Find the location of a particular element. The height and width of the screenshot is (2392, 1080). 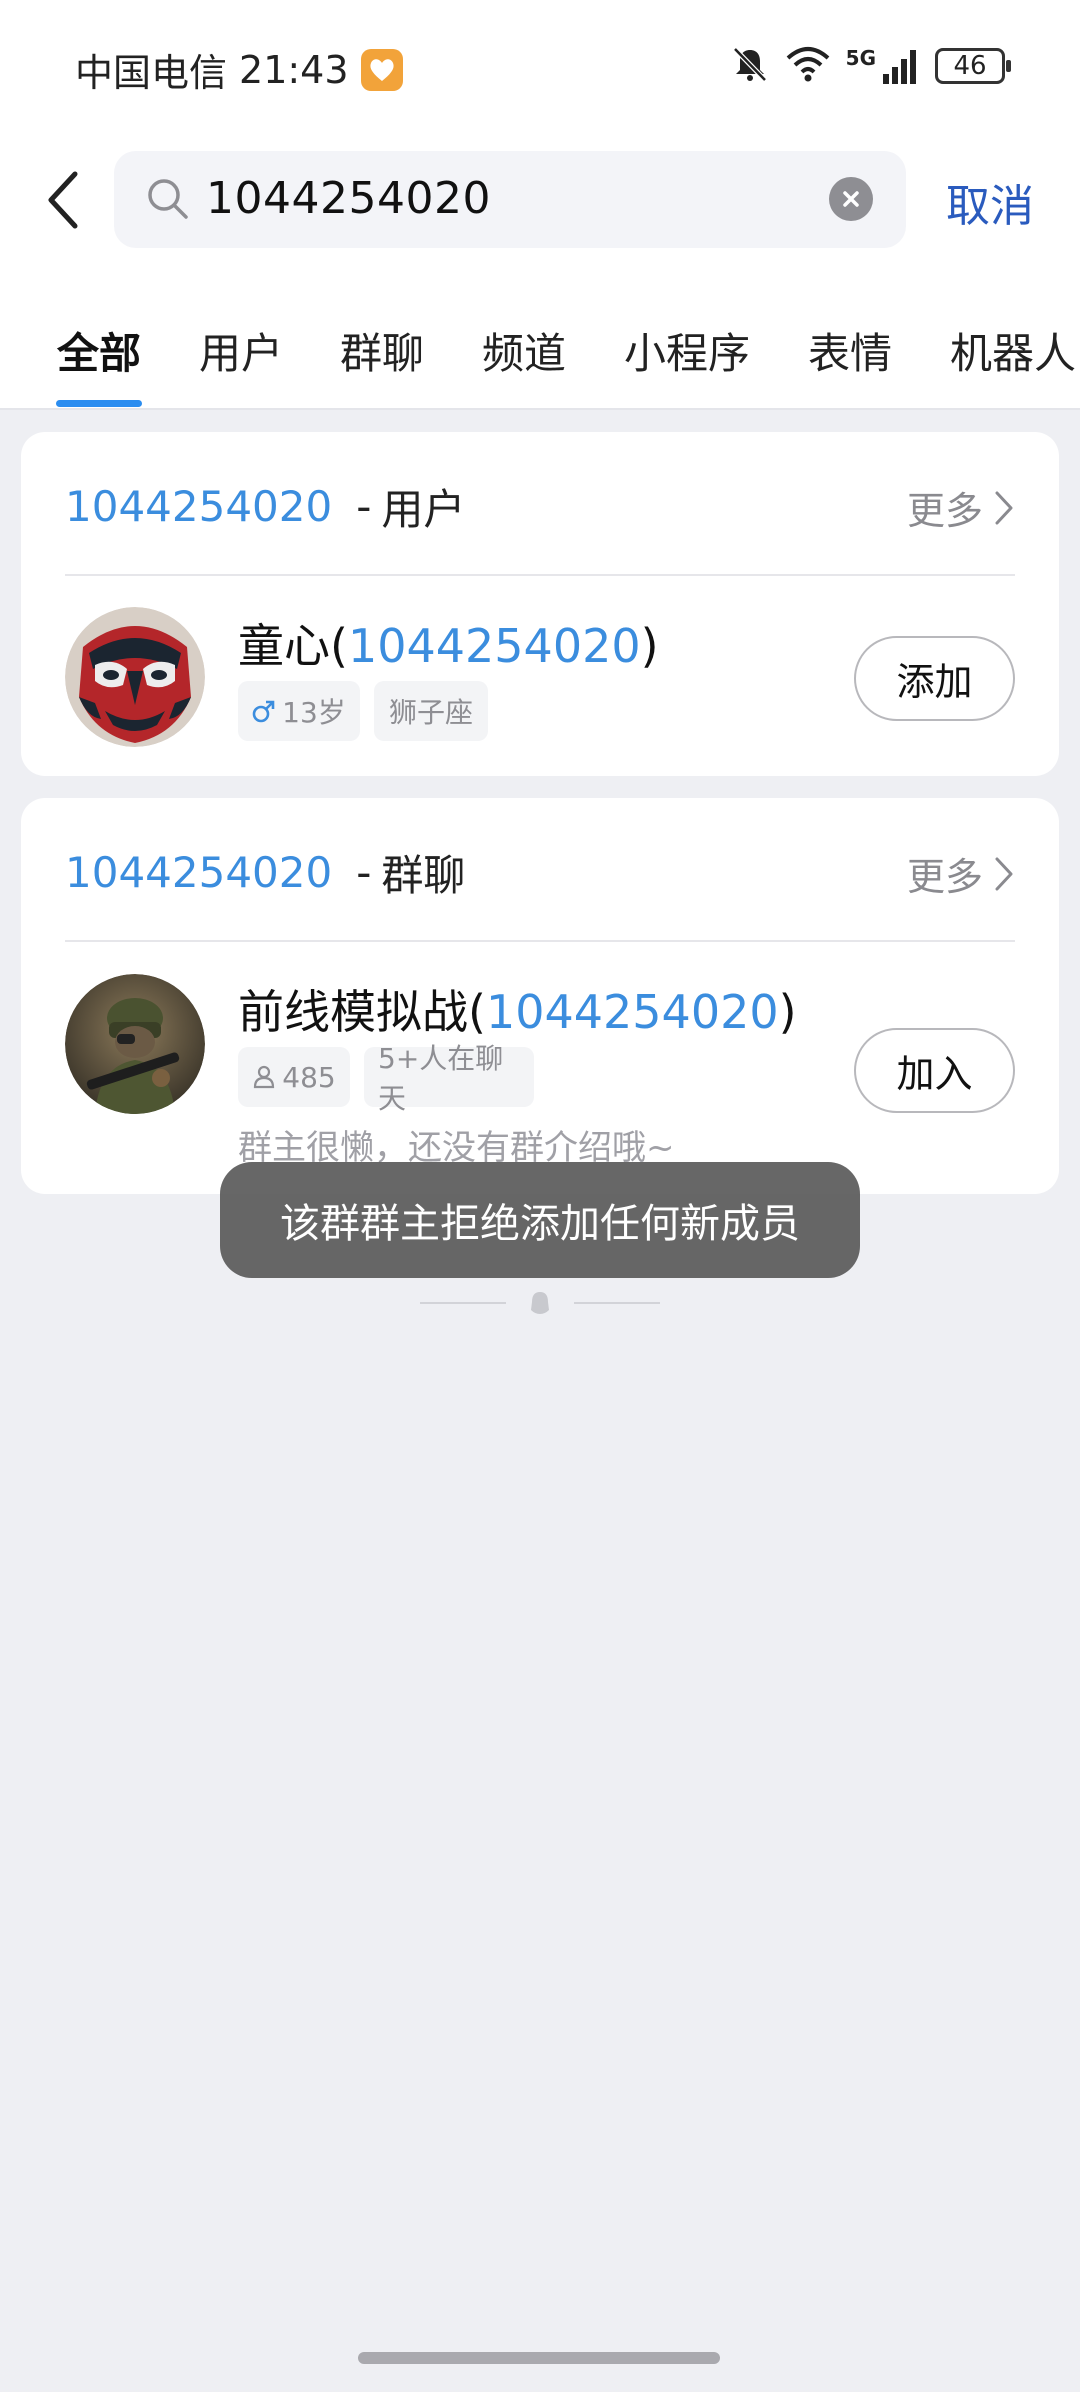

end-of-results-marker is located at coordinates (540, 1303).